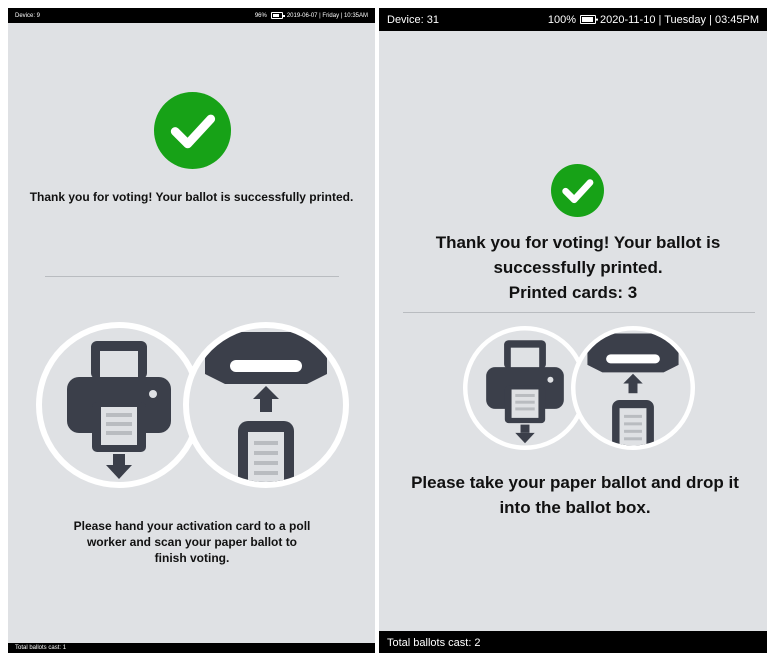 This screenshot has height=653, width=767. Describe the element at coordinates (573, 642) in the screenshot. I see `footer-bar: Total ballots cast: 2` at that location.